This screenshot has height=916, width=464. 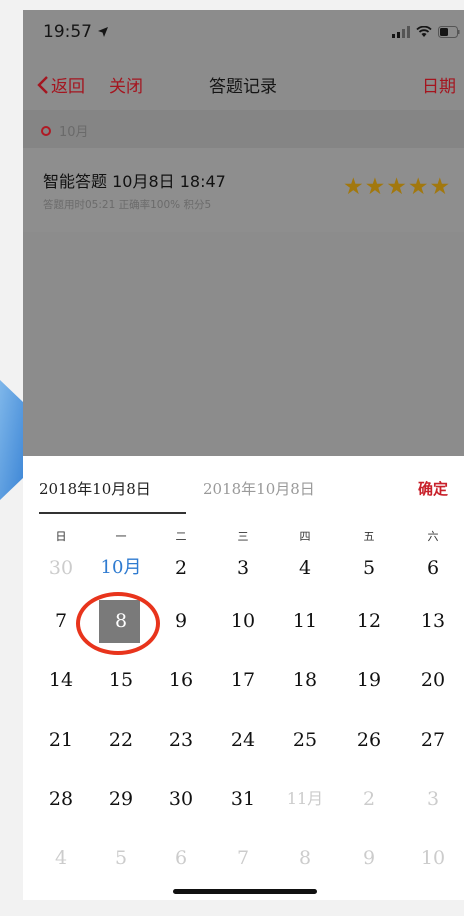 I want to click on calendar-day: 19, so click(x=369, y=680).